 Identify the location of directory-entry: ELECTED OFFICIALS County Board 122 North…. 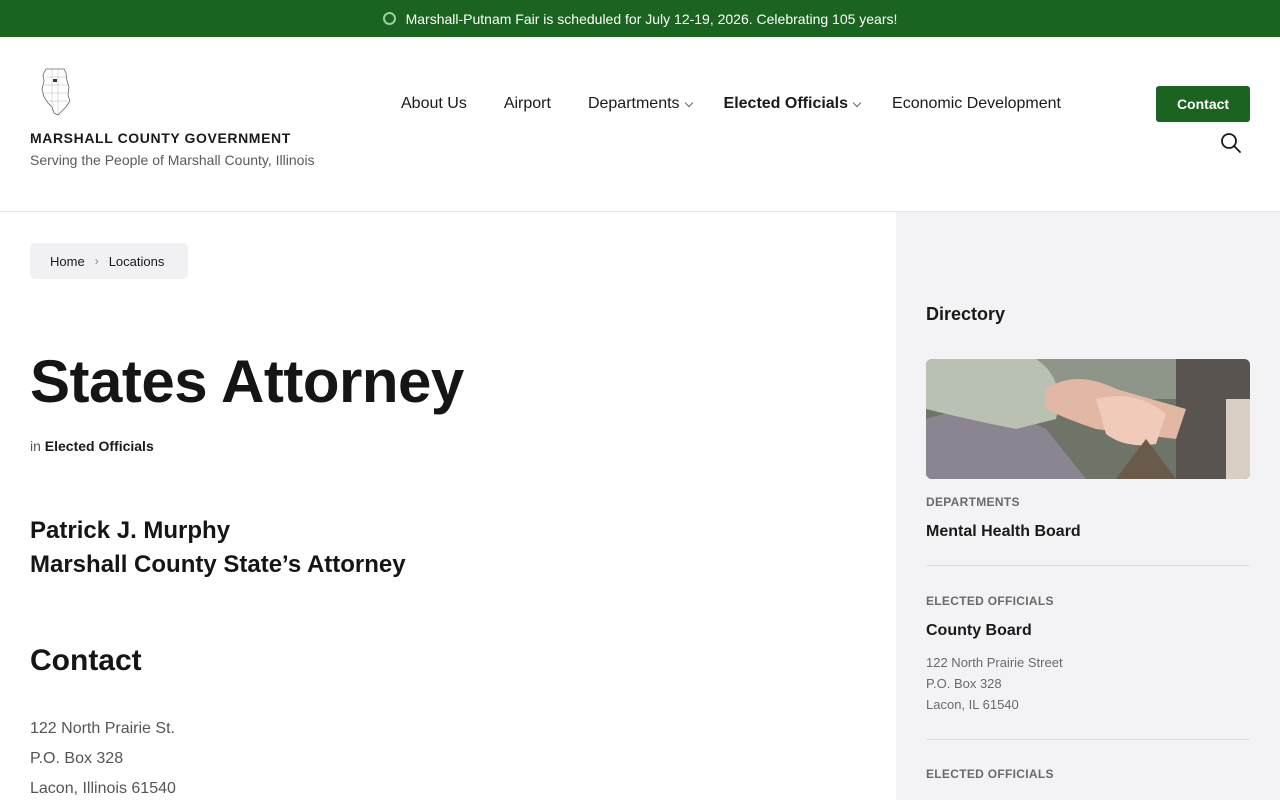
(1088, 667).